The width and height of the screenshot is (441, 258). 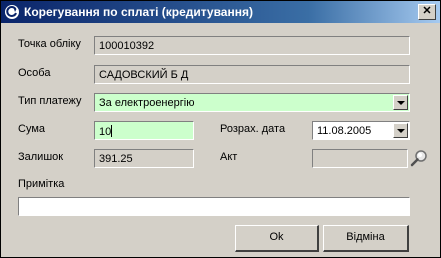 I want to click on amount-label: Сума, so click(x=32, y=129).